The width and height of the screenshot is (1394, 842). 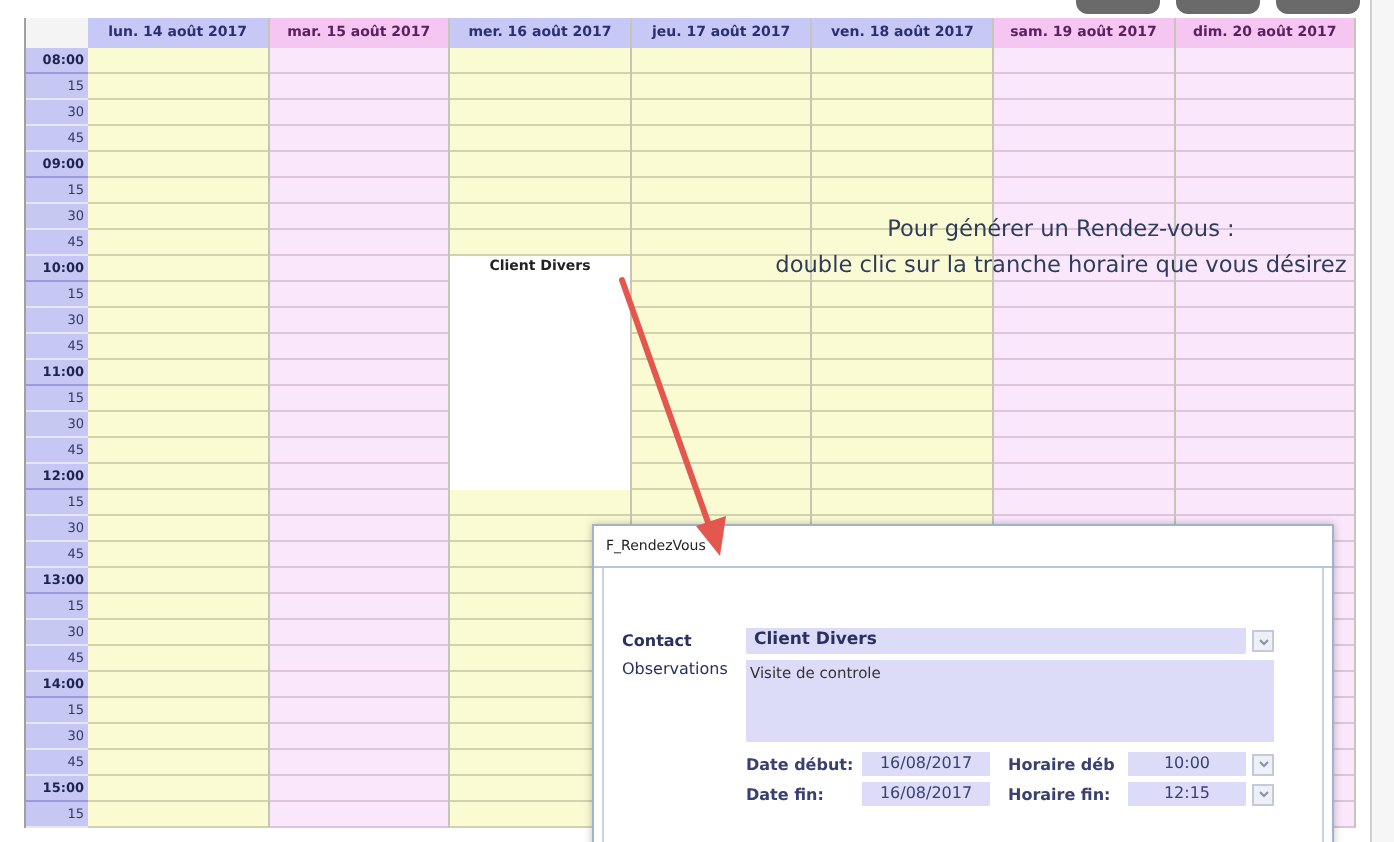 I want to click on time-dropdown: 12:15, so click(x=1187, y=794).